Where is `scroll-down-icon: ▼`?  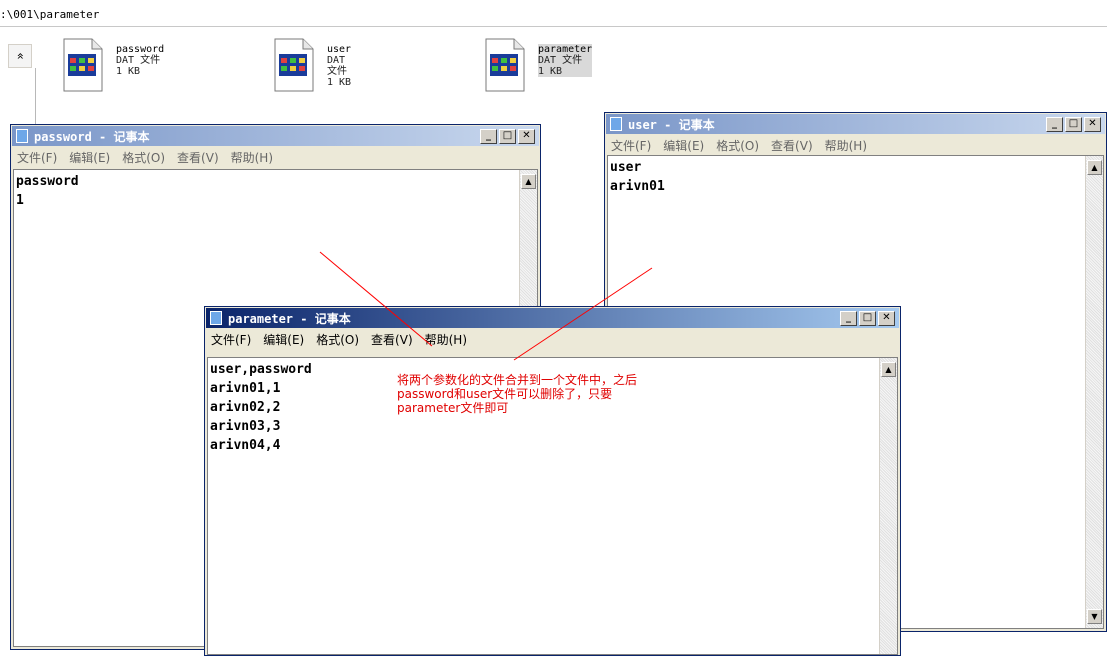 scroll-down-icon: ▼ is located at coordinates (1094, 616).